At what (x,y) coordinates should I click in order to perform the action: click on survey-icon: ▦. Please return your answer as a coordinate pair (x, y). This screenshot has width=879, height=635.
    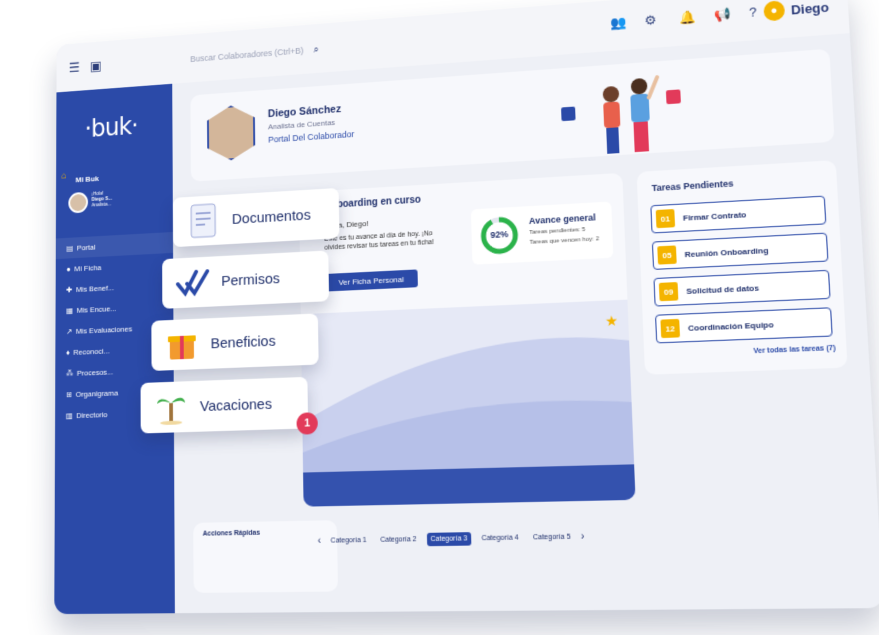
    Looking at the image, I should click on (70, 310).